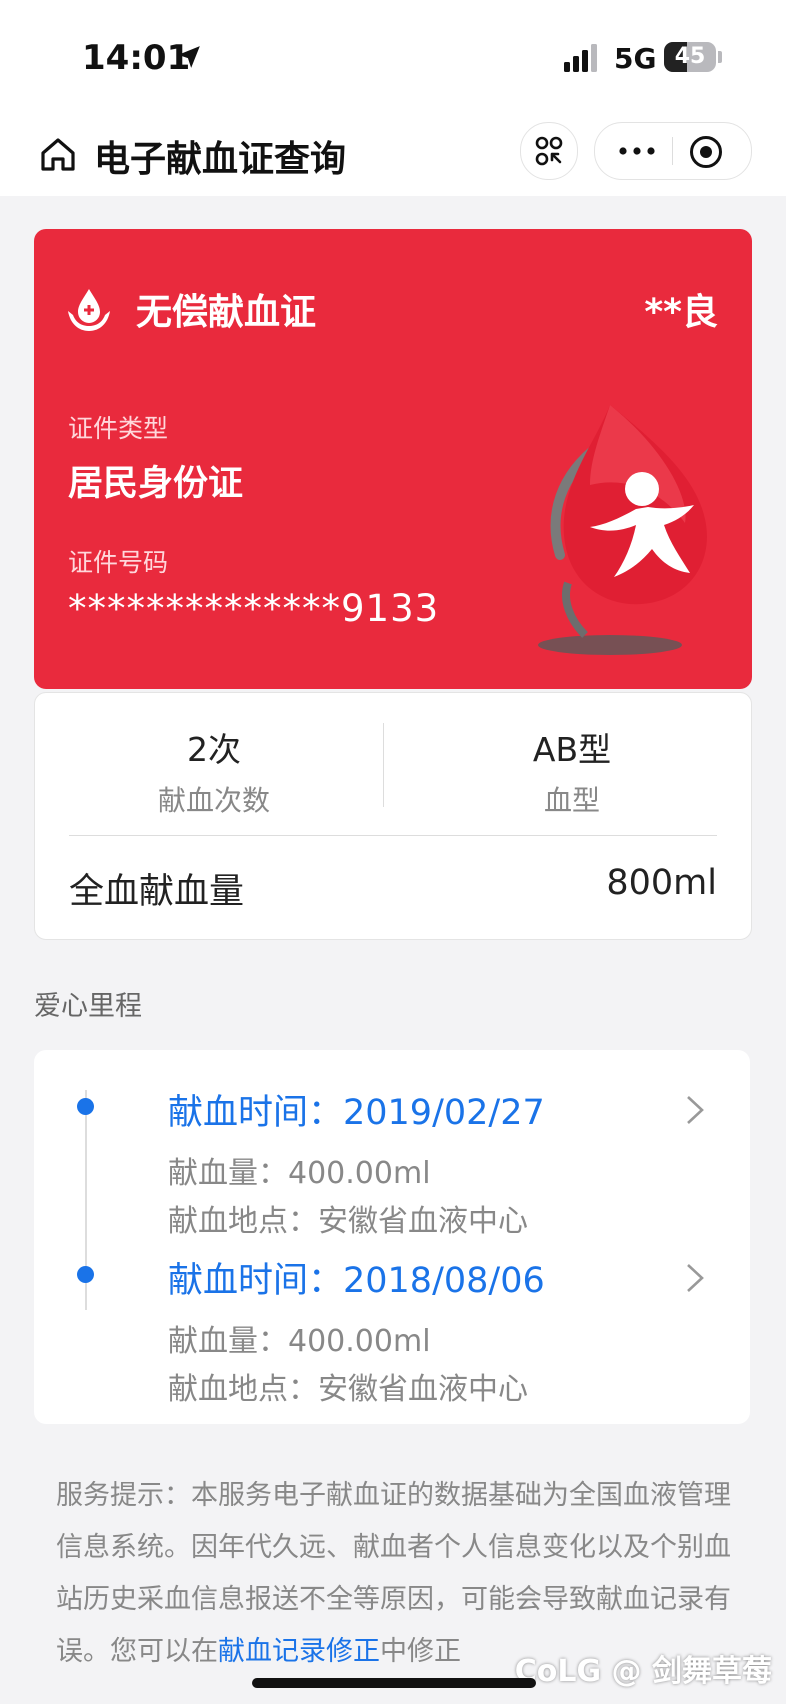 The image size is (786, 1704). What do you see at coordinates (394, 1683) in the screenshot?
I see `home-indicator` at bounding box center [394, 1683].